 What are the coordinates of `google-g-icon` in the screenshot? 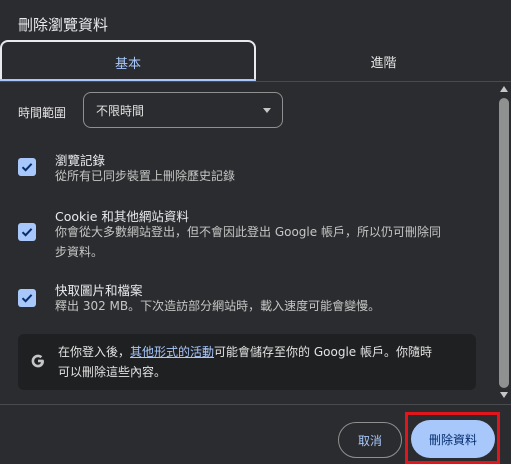 It's located at (37, 361).